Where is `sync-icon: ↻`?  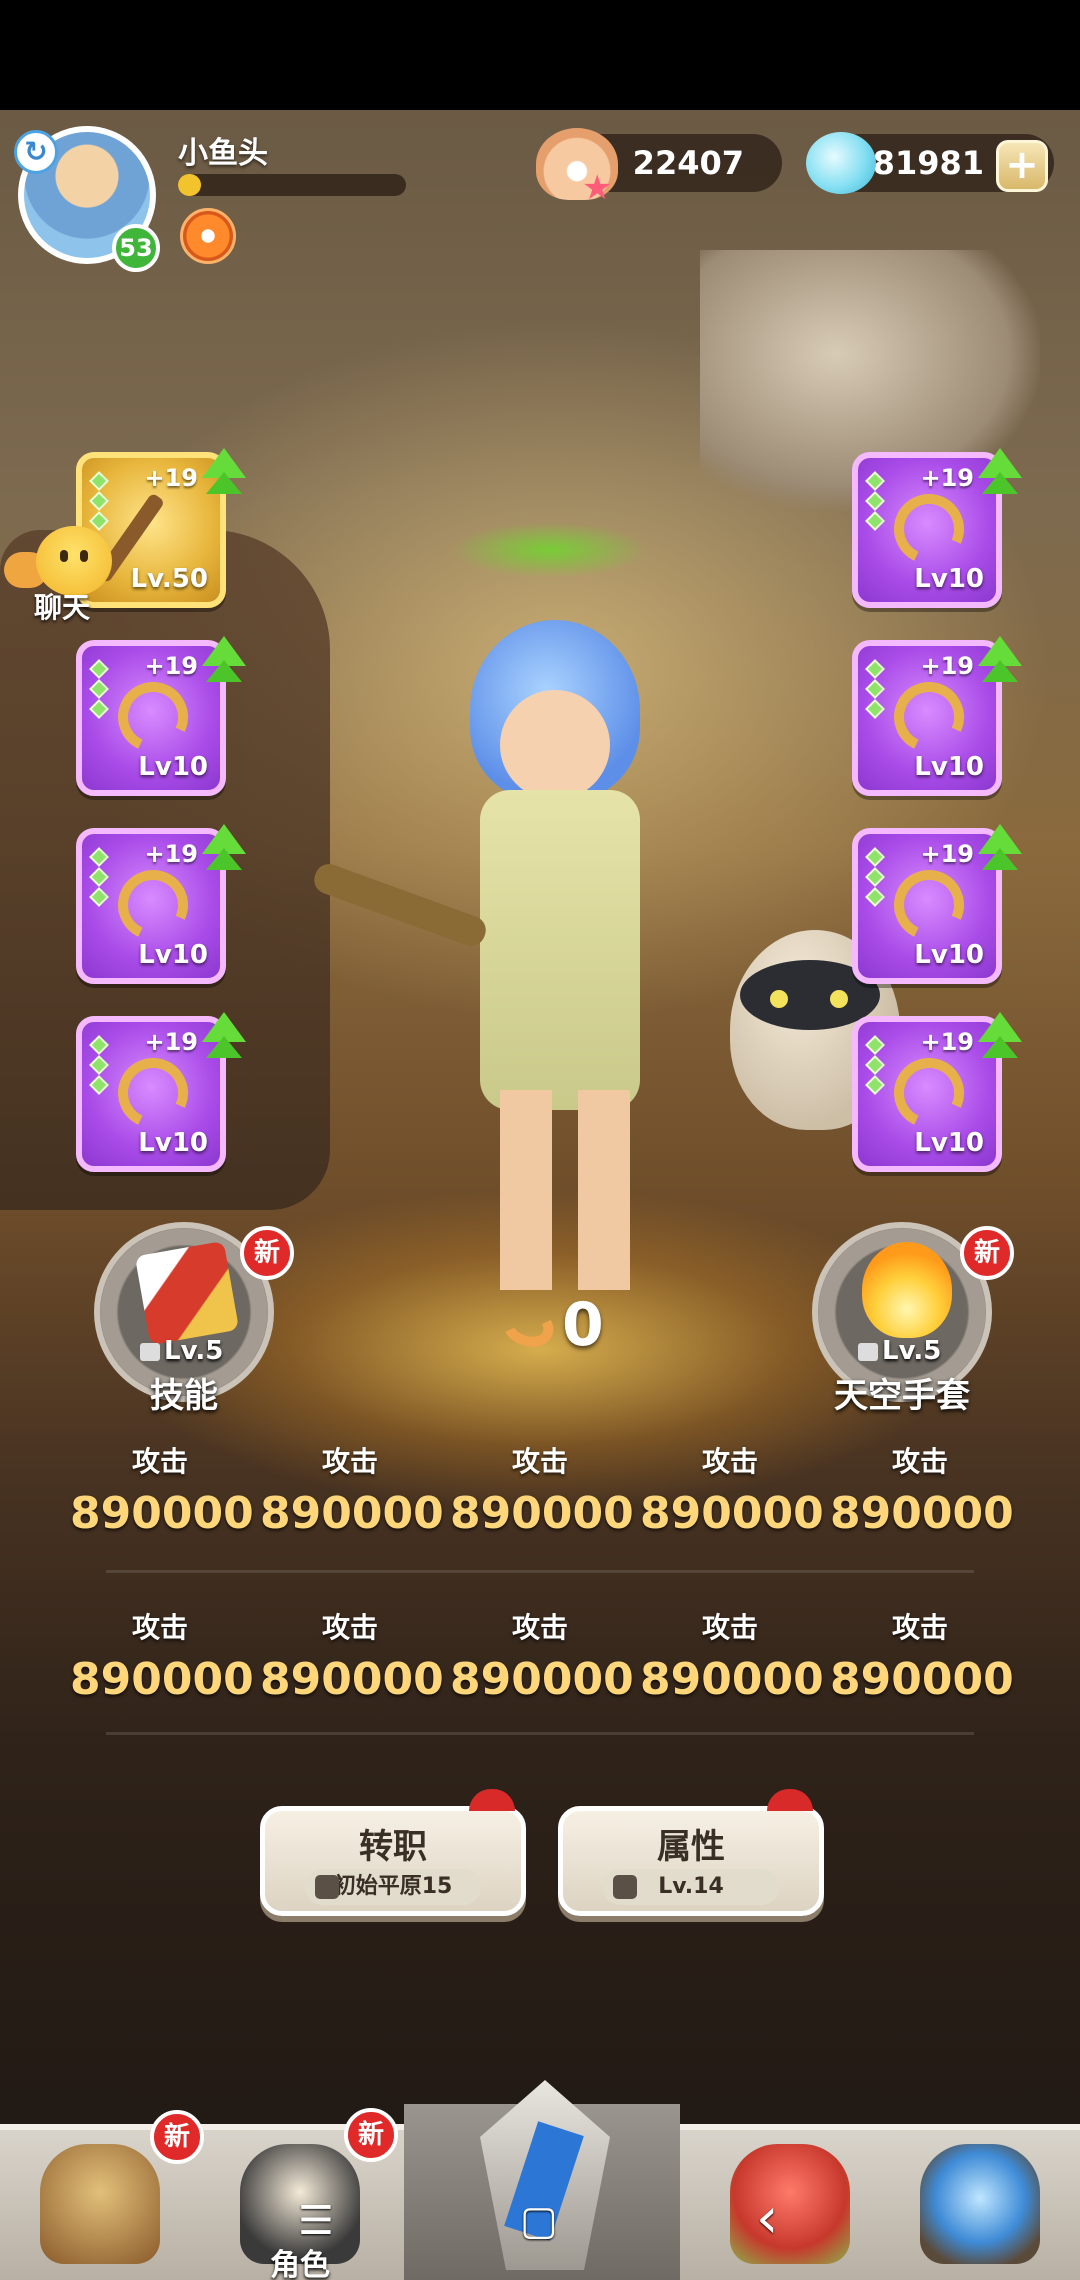 sync-icon: ↻ is located at coordinates (36, 152).